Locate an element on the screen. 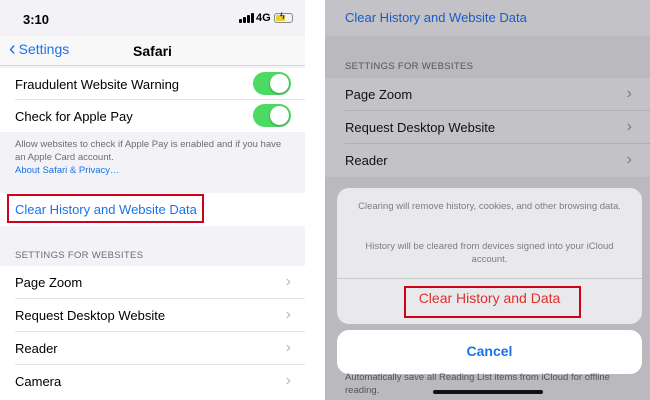 This screenshot has height=400, width=650. status-time: 3:10 is located at coordinates (36, 19).